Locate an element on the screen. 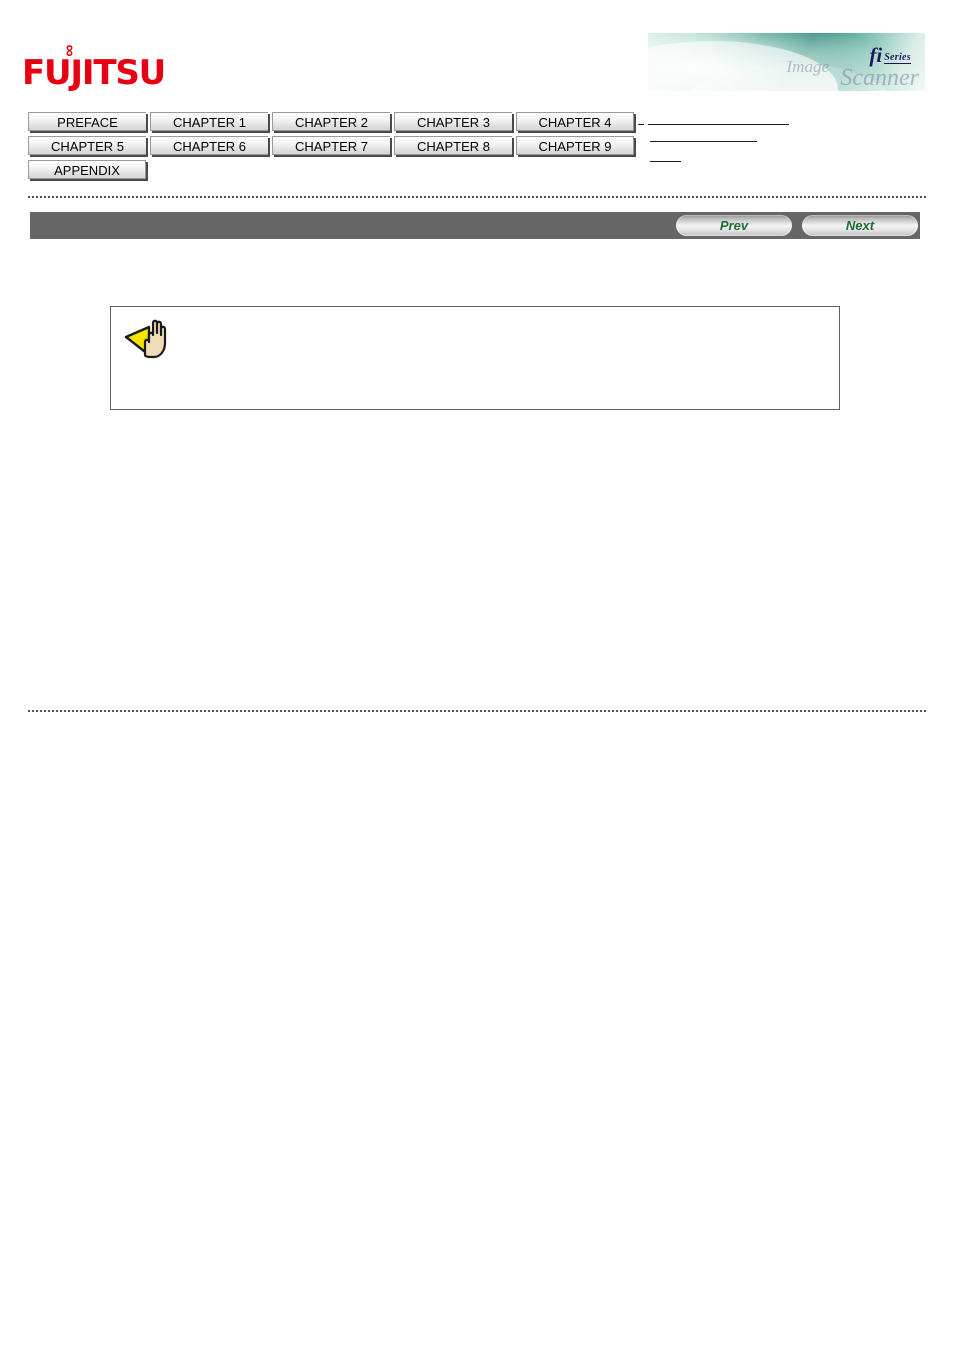 The image size is (954, 1351). fi-series-banner: Image Scanner fi Series is located at coordinates (786, 62).